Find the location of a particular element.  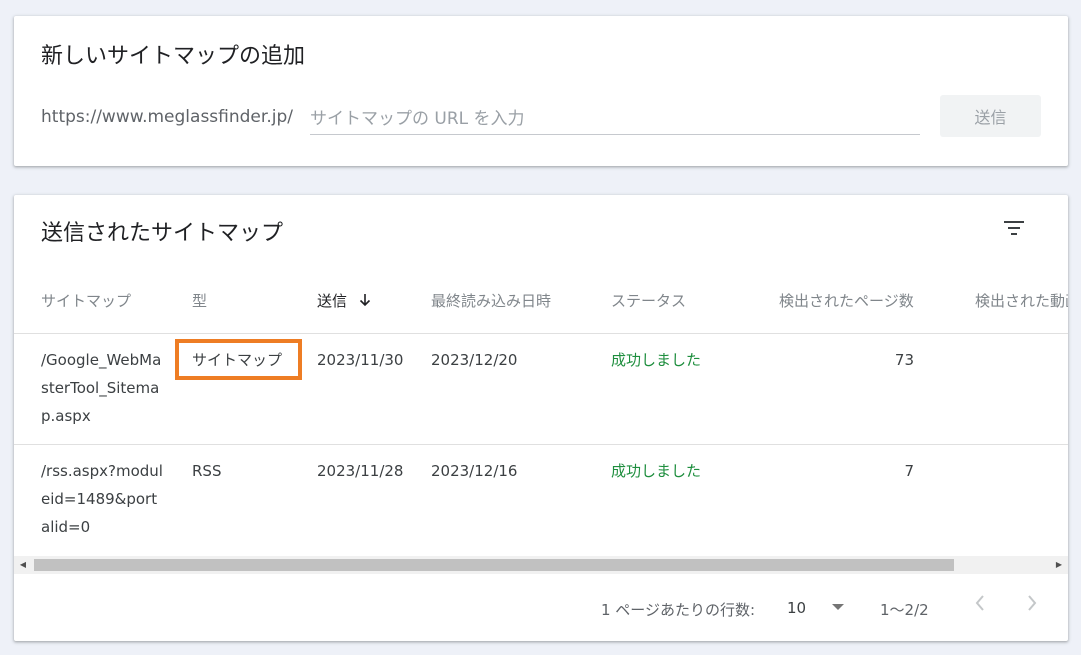

column-header-discovered-videos: 検出された動画 is located at coordinates (1021, 300).